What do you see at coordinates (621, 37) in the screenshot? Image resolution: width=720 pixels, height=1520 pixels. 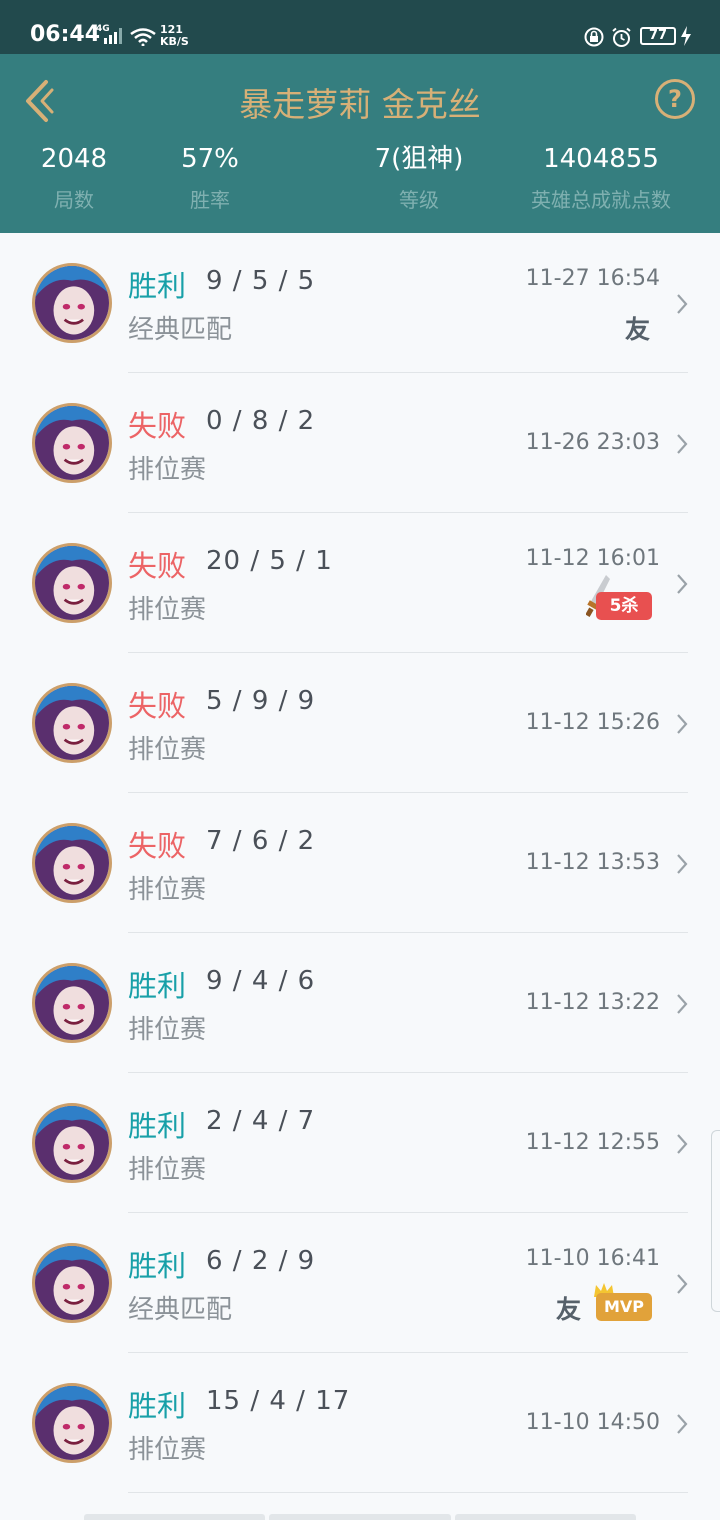 I see `alarm-icon` at bounding box center [621, 37].